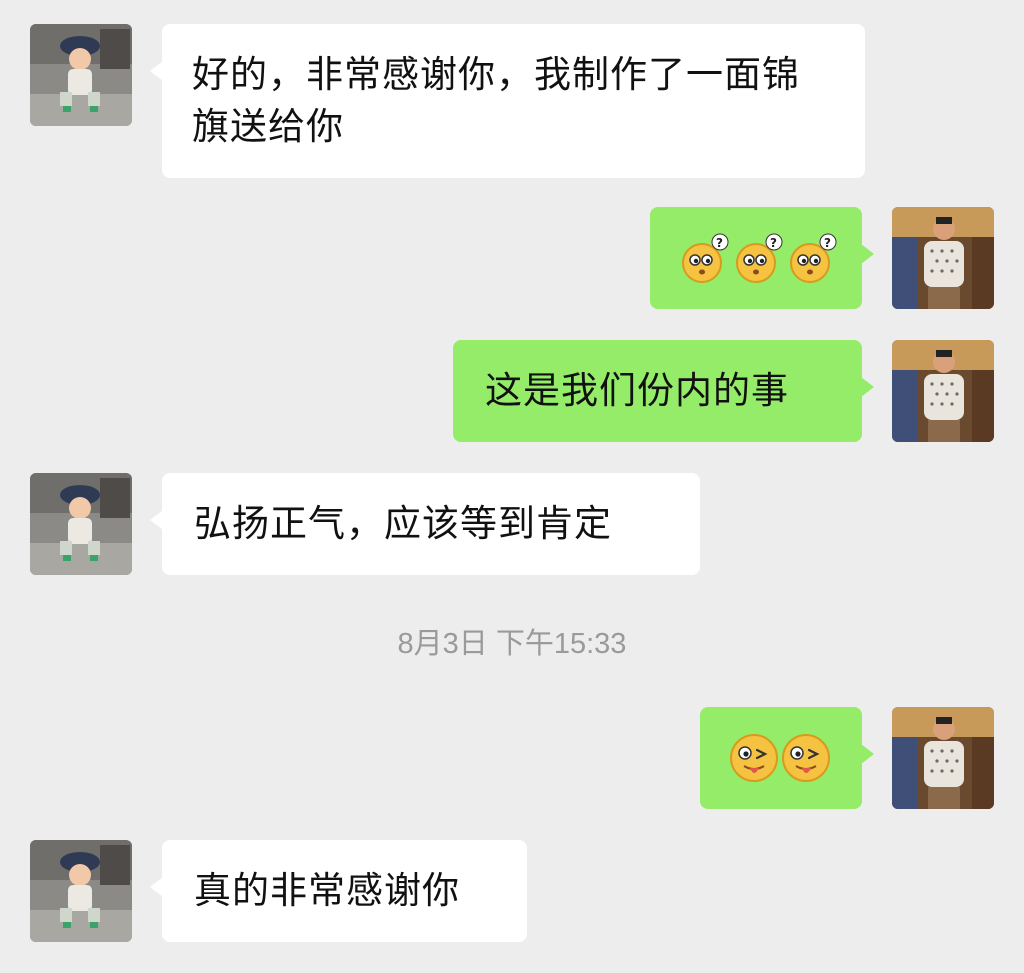 Image resolution: width=1024 pixels, height=973 pixels. Describe the element at coordinates (637, 390) in the screenshot. I see `message-text: 这是我们份内的事` at that location.